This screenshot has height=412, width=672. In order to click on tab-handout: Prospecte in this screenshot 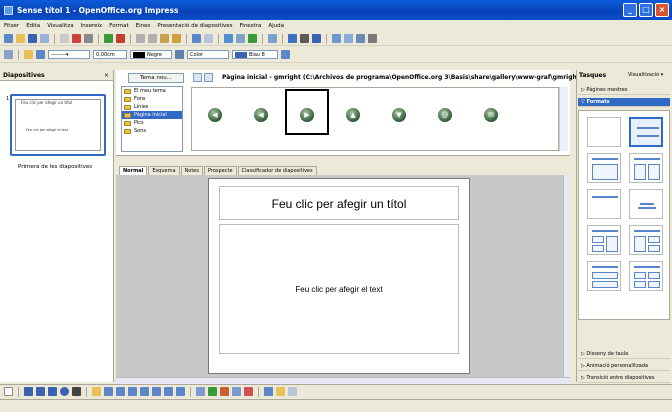, I will do `click(220, 170)`.